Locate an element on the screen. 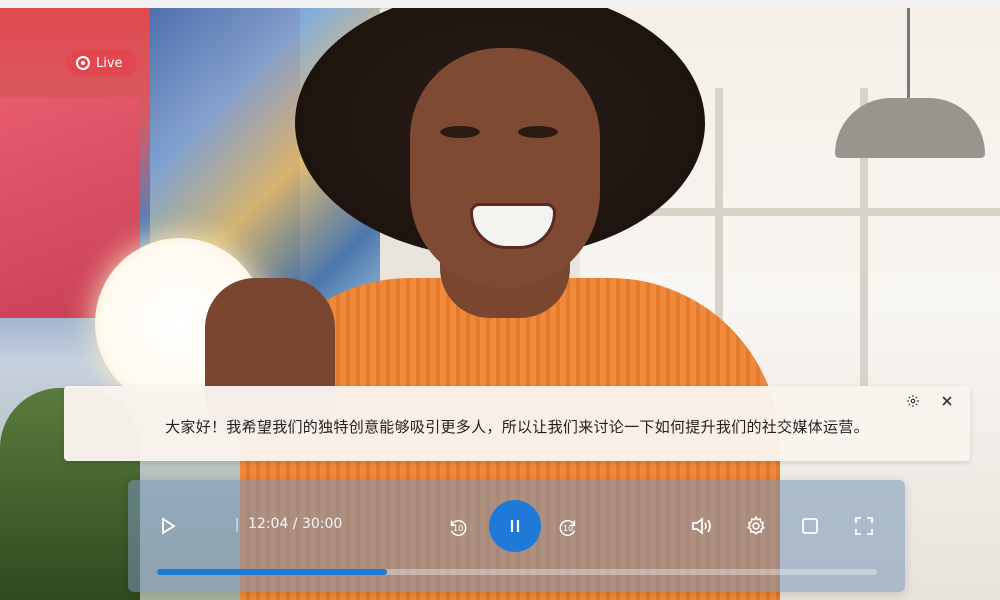  forward-10-icon: 10 is located at coordinates (568, 528).